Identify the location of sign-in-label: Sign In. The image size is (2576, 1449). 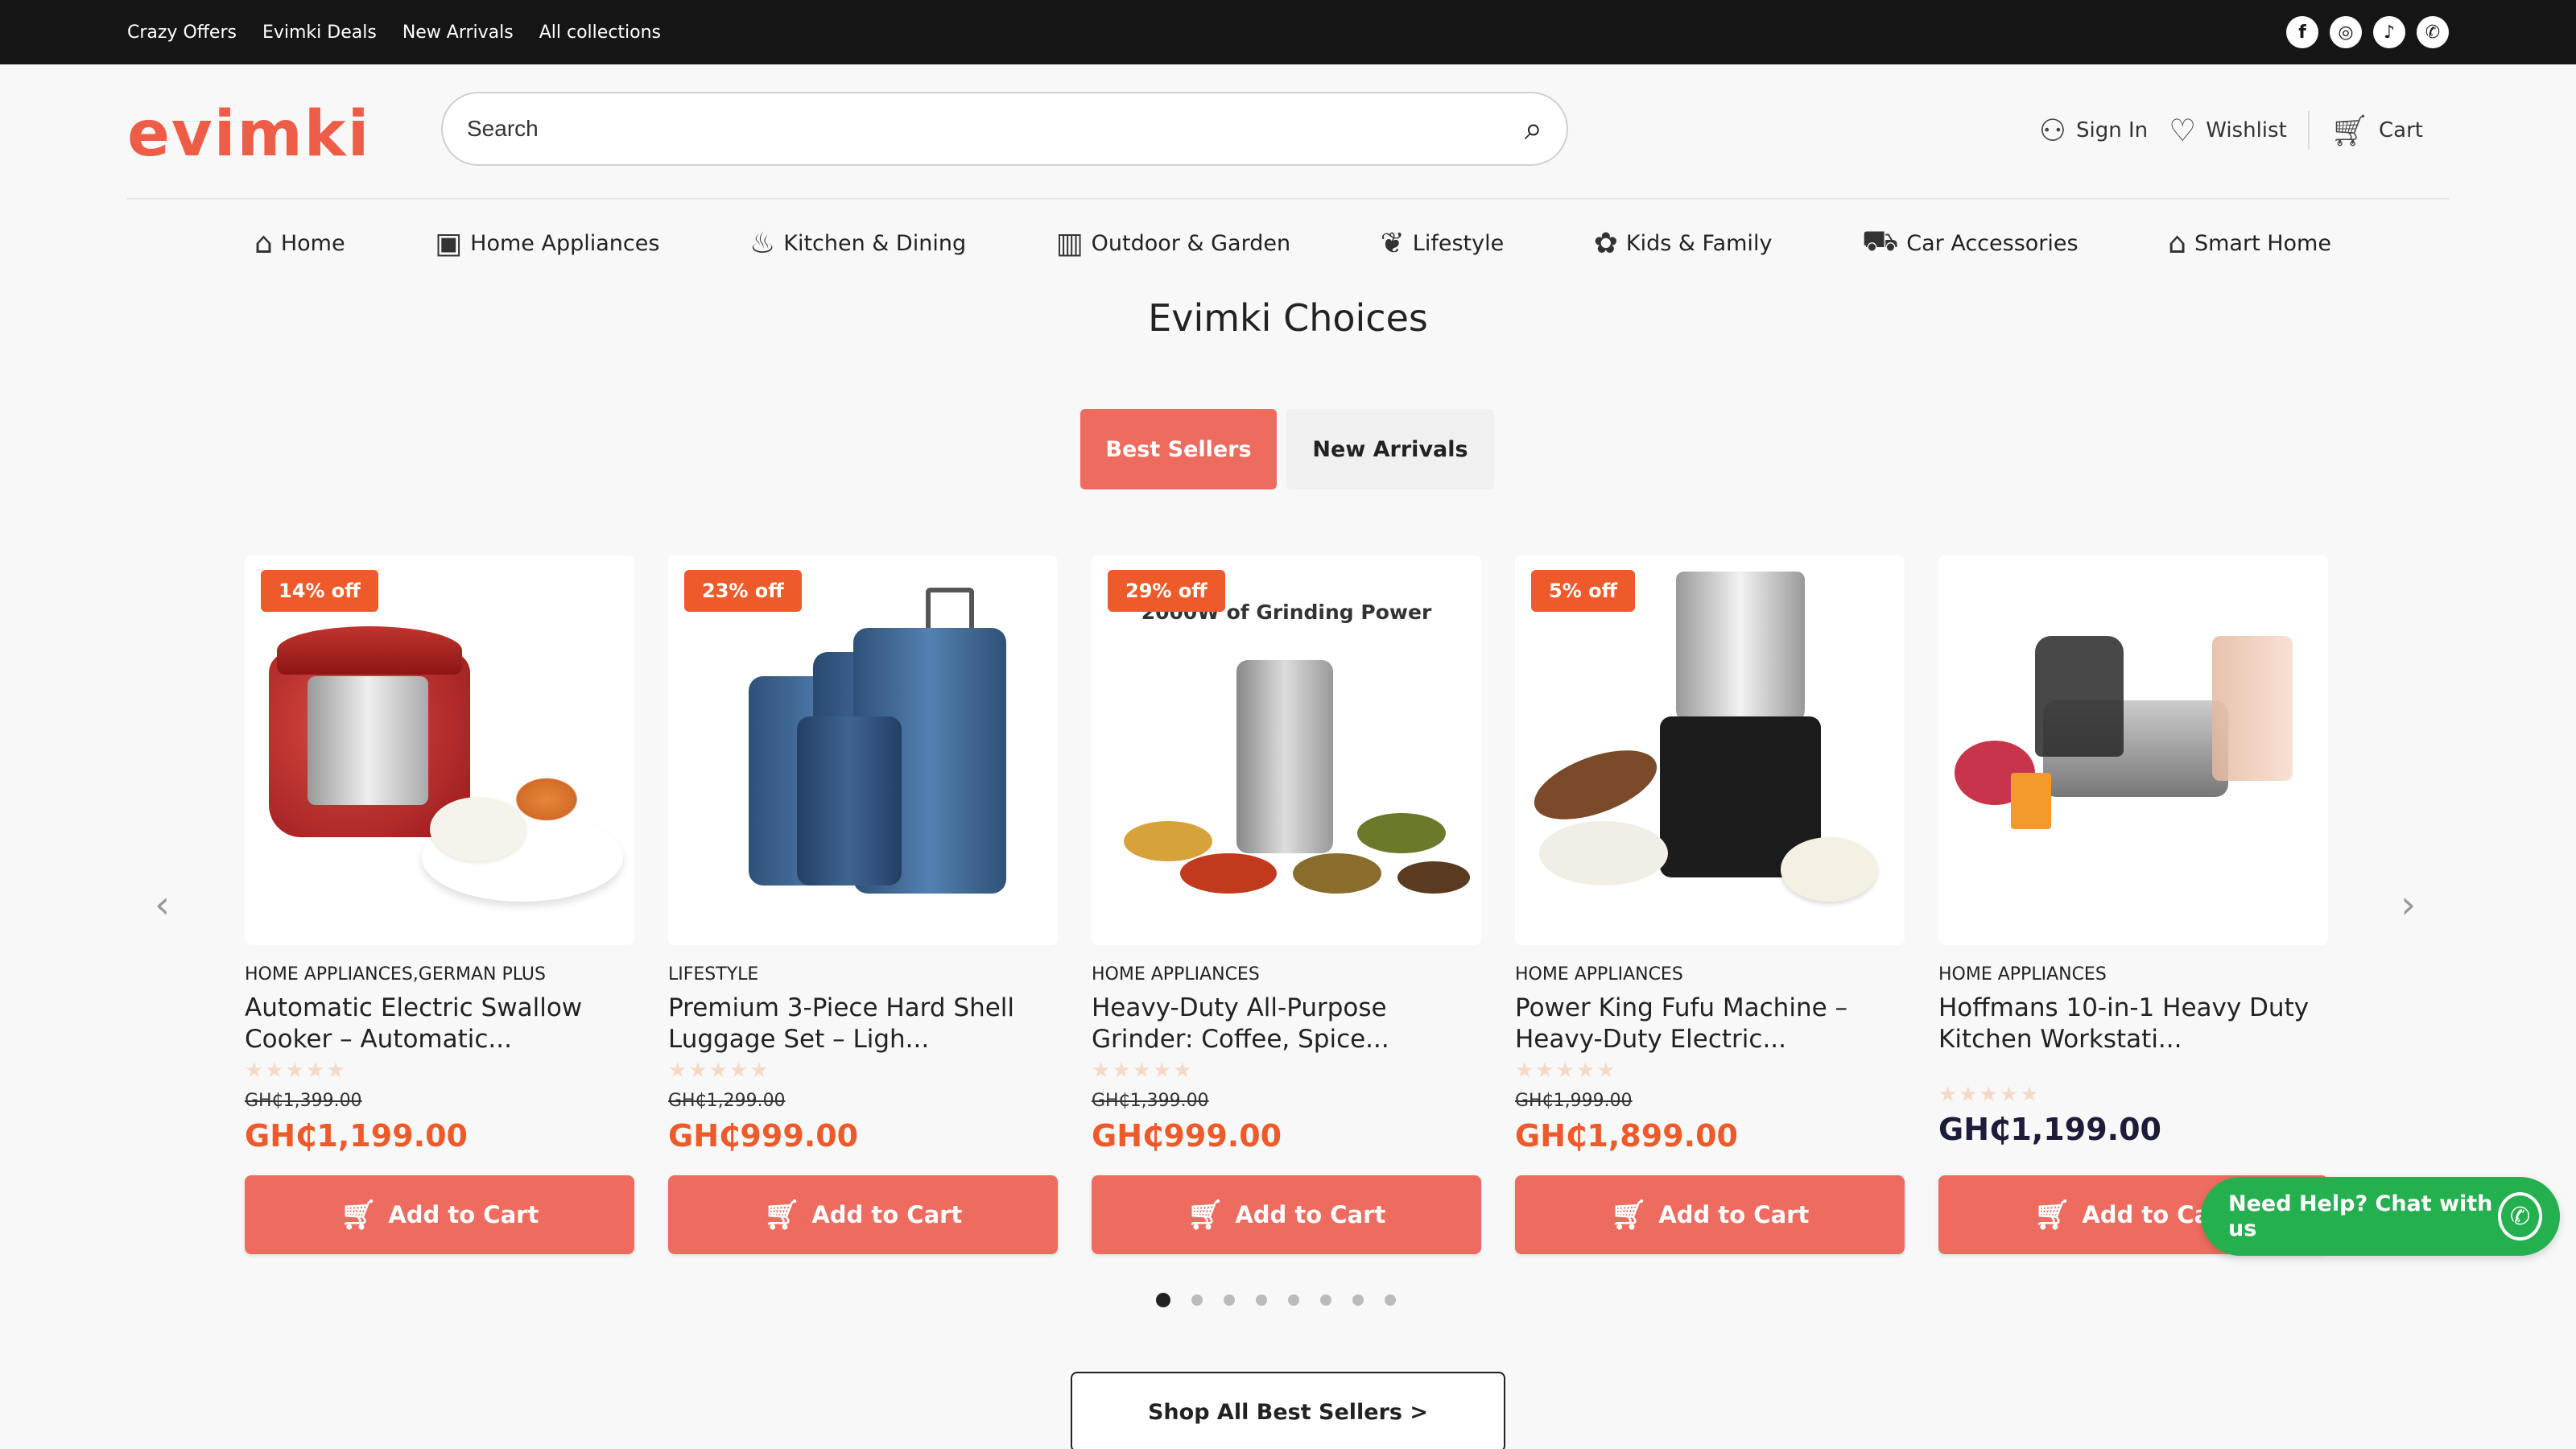
(2112, 130).